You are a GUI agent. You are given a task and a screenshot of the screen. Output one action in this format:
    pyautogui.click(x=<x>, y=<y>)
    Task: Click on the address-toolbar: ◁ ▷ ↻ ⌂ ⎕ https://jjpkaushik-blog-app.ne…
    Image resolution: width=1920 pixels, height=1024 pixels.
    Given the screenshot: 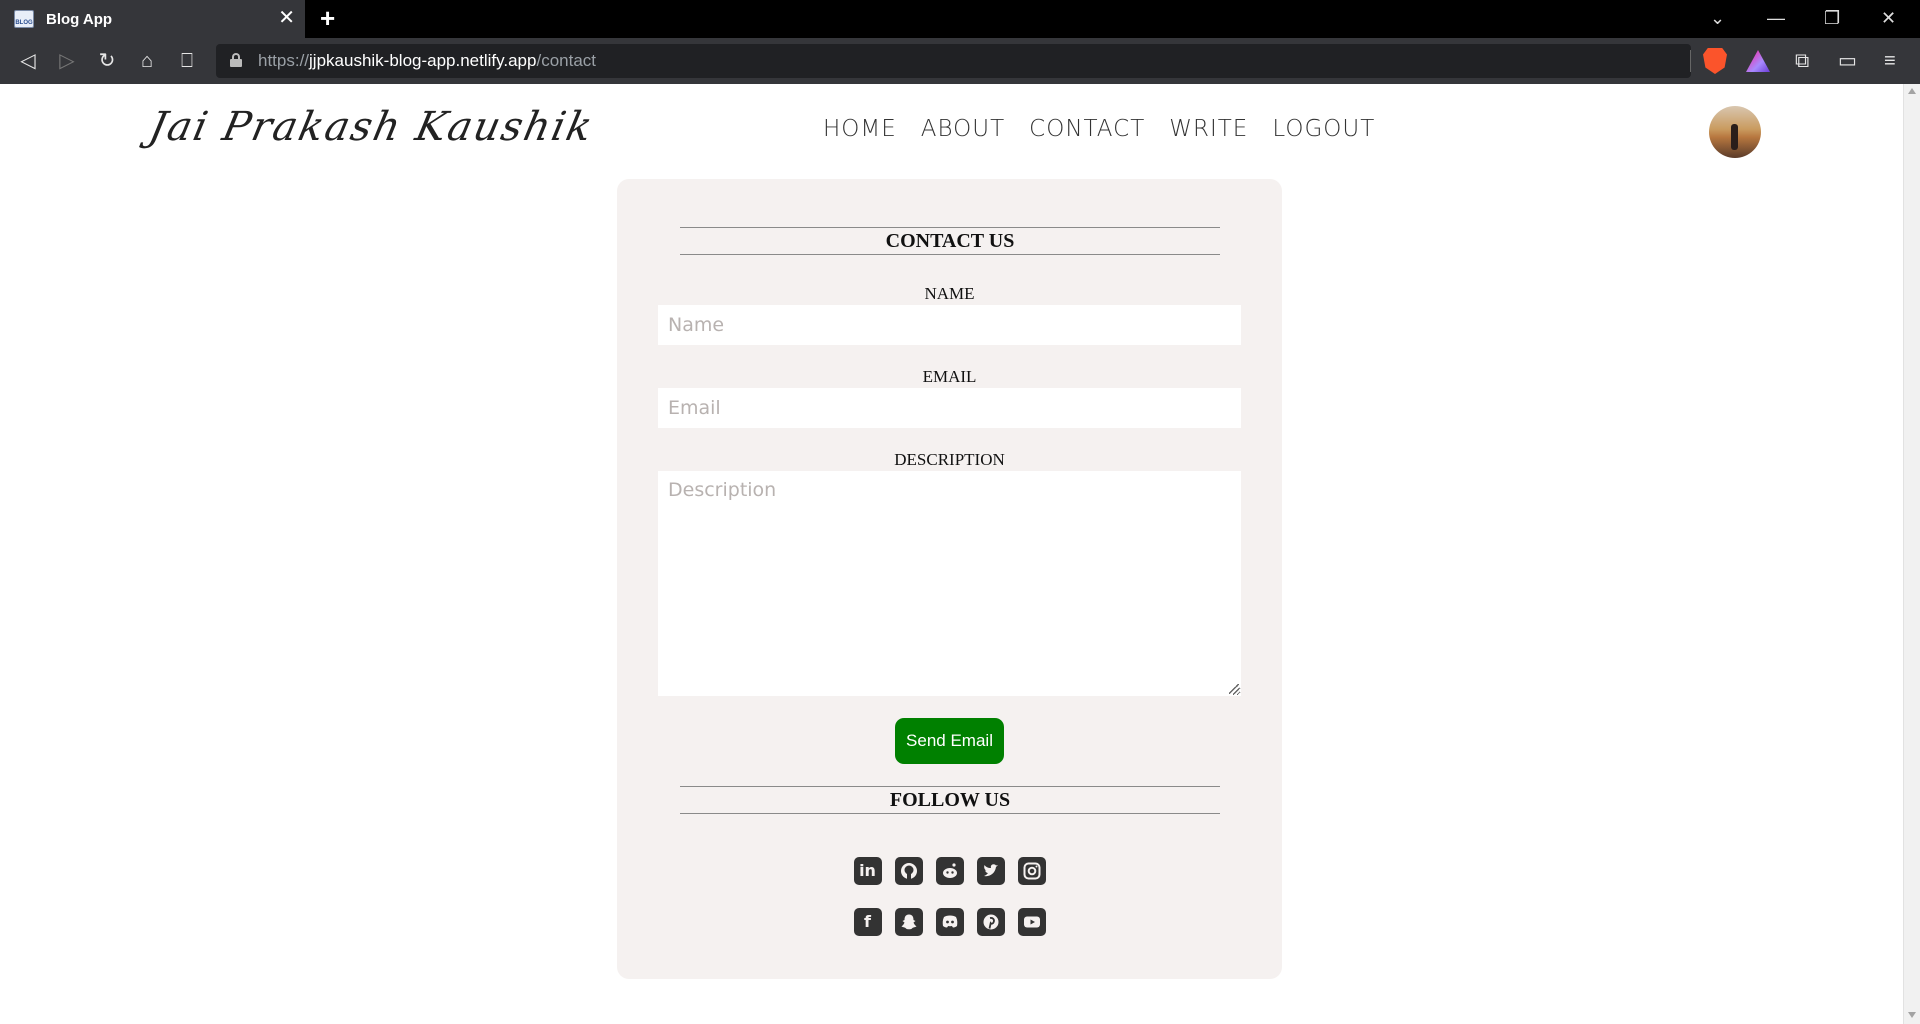 What is the action you would take?
    pyautogui.click(x=960, y=61)
    